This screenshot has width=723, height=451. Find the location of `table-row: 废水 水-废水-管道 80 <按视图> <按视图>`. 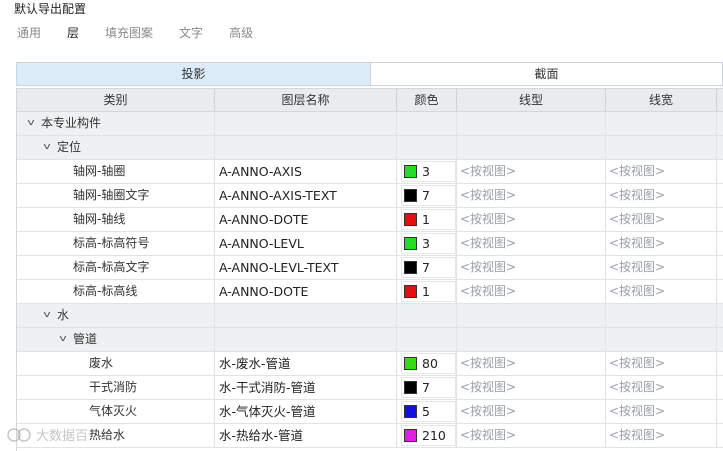

table-row: 废水 水-废水-管道 80 <按视图> <按视图> is located at coordinates (370, 364).